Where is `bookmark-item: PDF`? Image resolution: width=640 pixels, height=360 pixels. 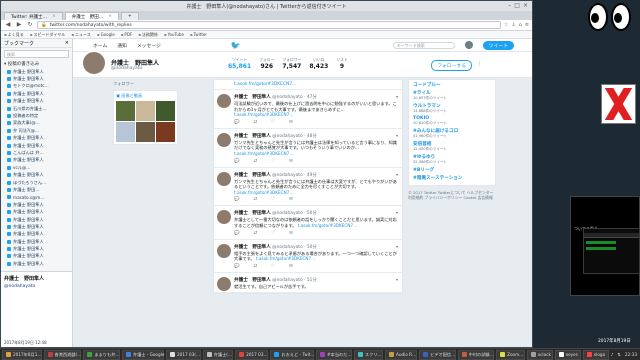
bookmark-item: PDF is located at coordinates (126, 34).